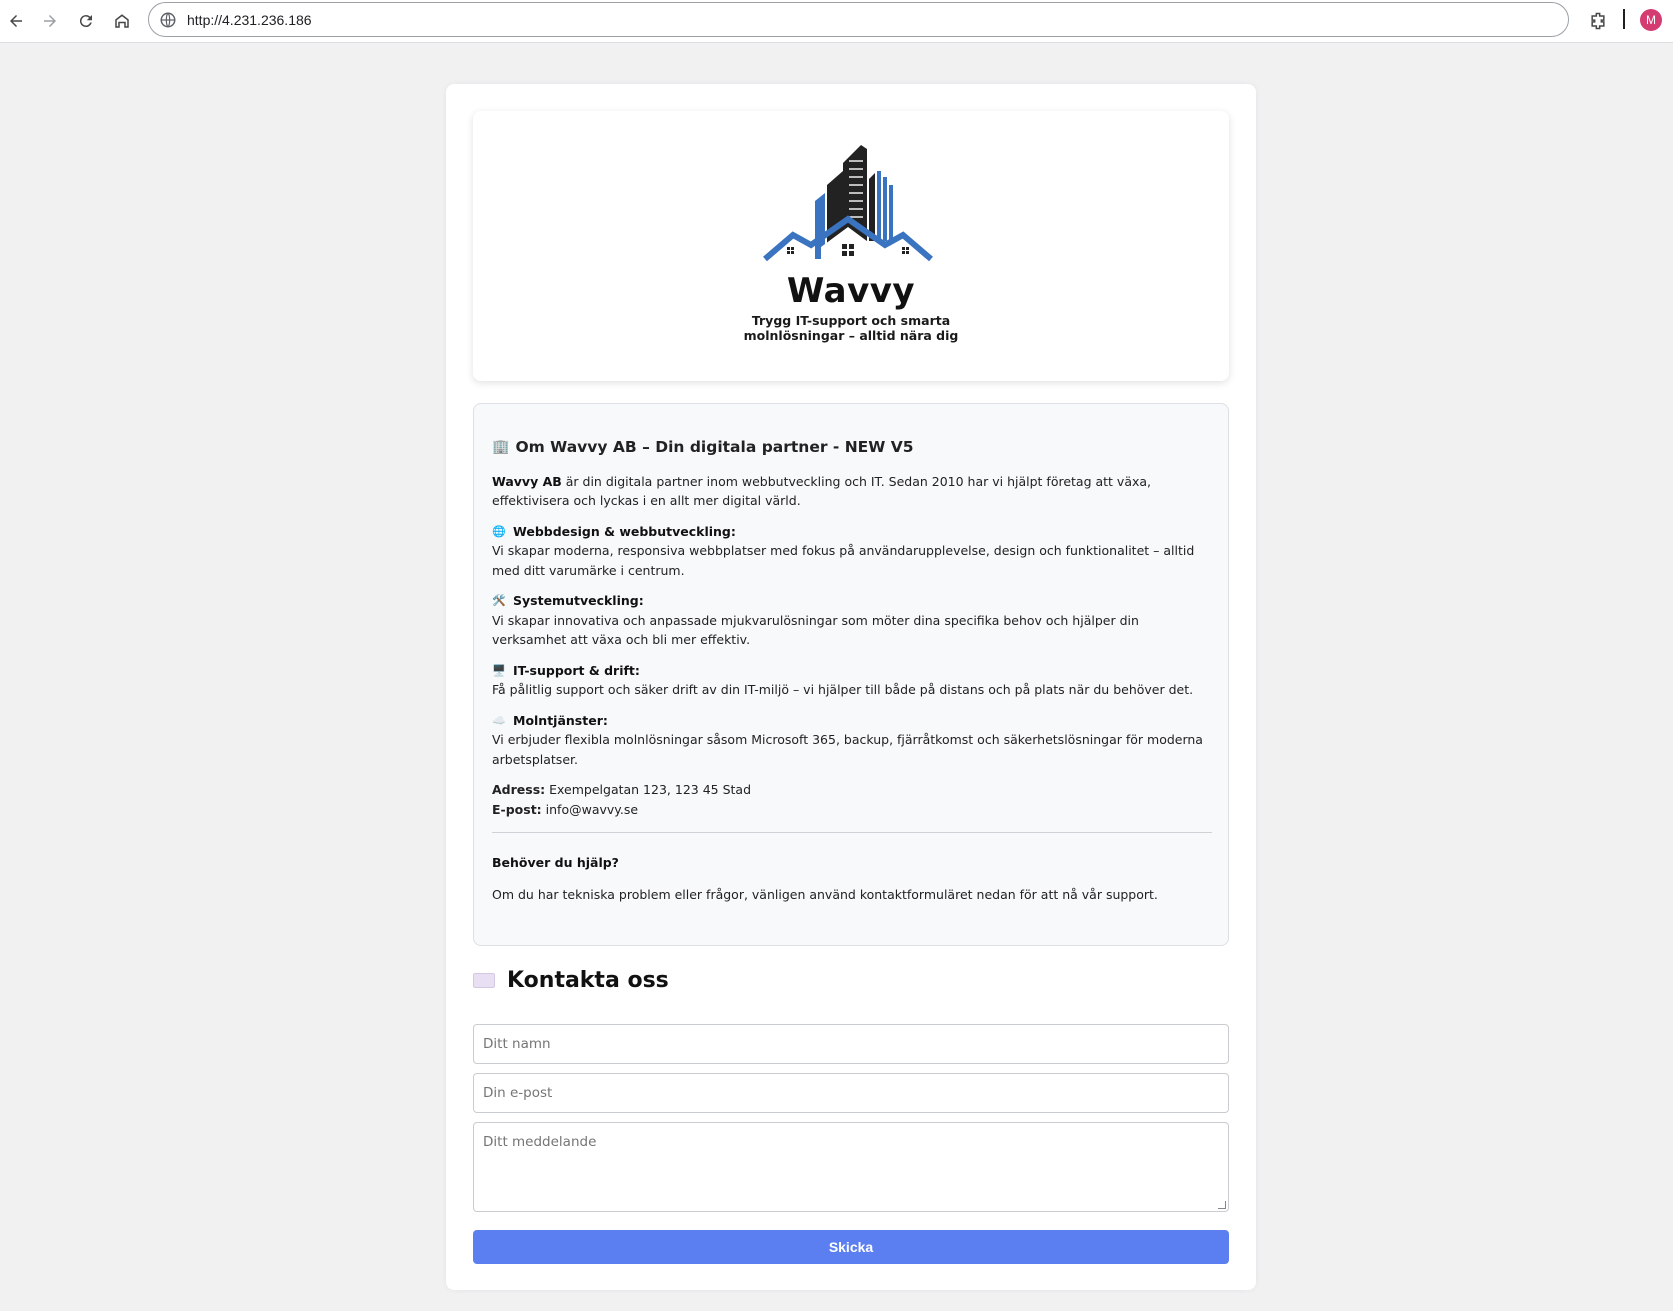  I want to click on back-button, so click(16, 21).